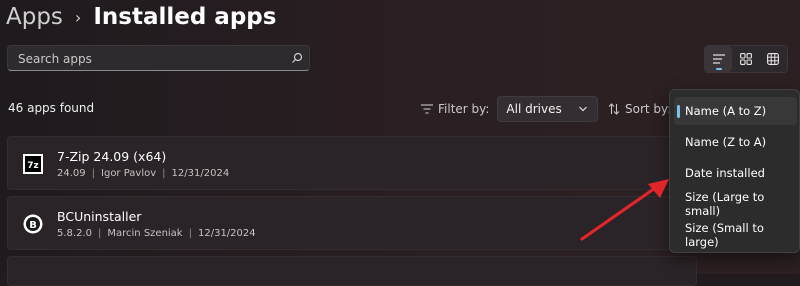 This screenshot has width=800, height=286. What do you see at coordinates (725, 173) in the screenshot?
I see `sort-option-label: Date installed` at bounding box center [725, 173].